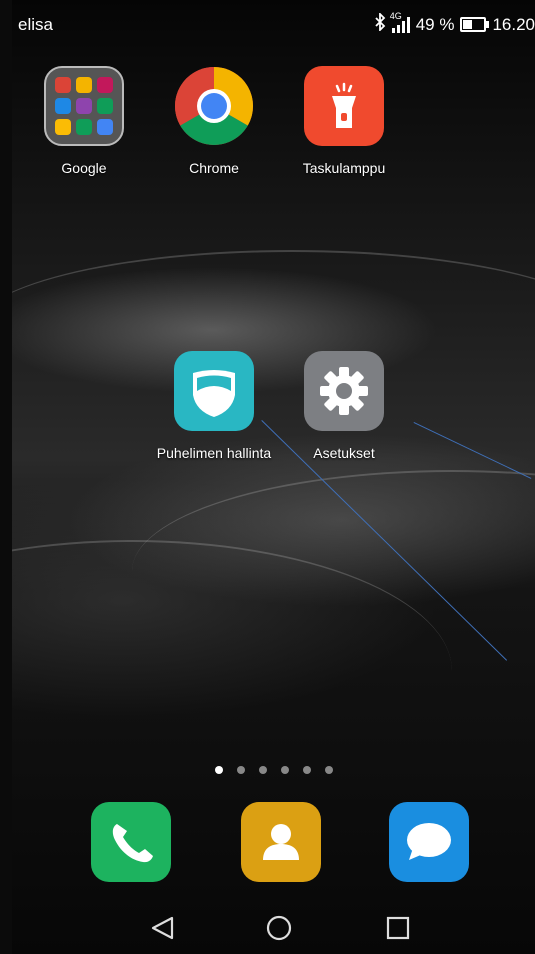  What do you see at coordinates (395, 15) in the screenshot?
I see `network-type: 4G` at bounding box center [395, 15].